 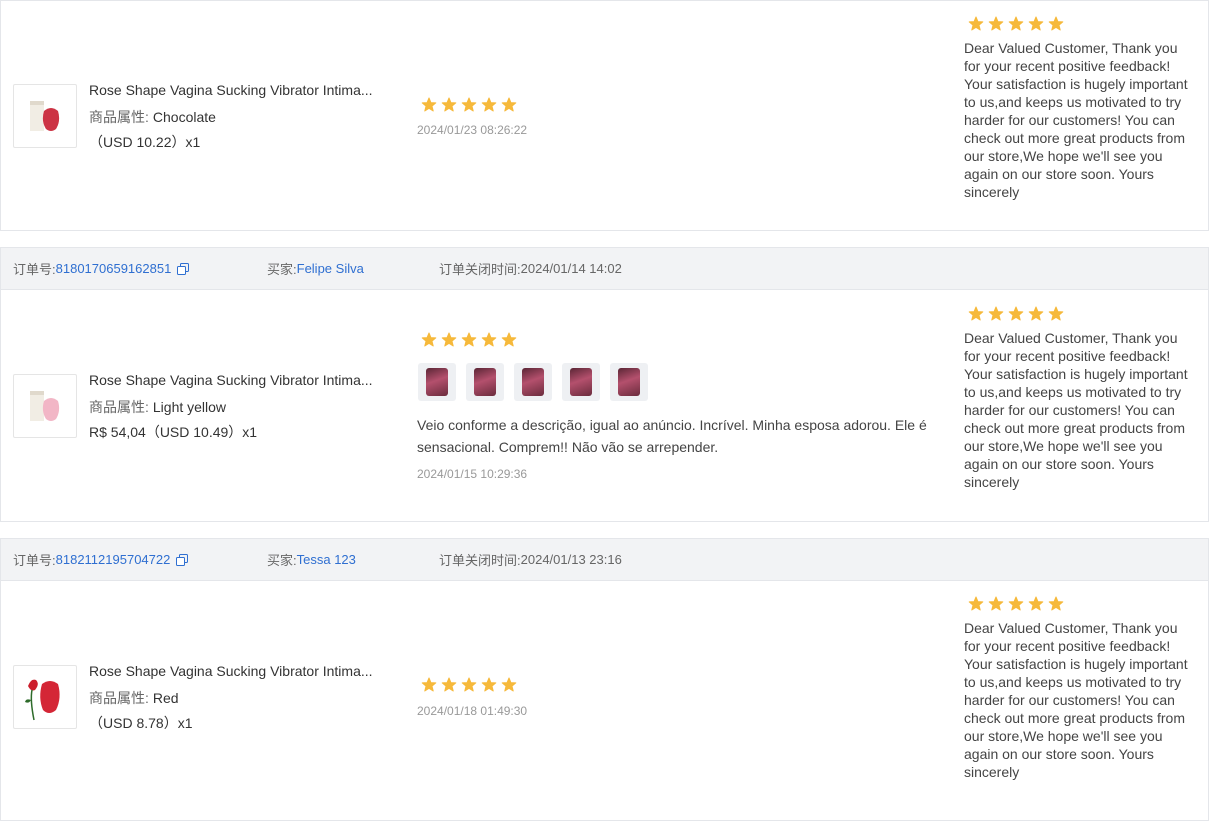 What do you see at coordinates (173, 432) in the screenshot?
I see `product-price: R$ 54,04（USD 10.49）x1` at bounding box center [173, 432].